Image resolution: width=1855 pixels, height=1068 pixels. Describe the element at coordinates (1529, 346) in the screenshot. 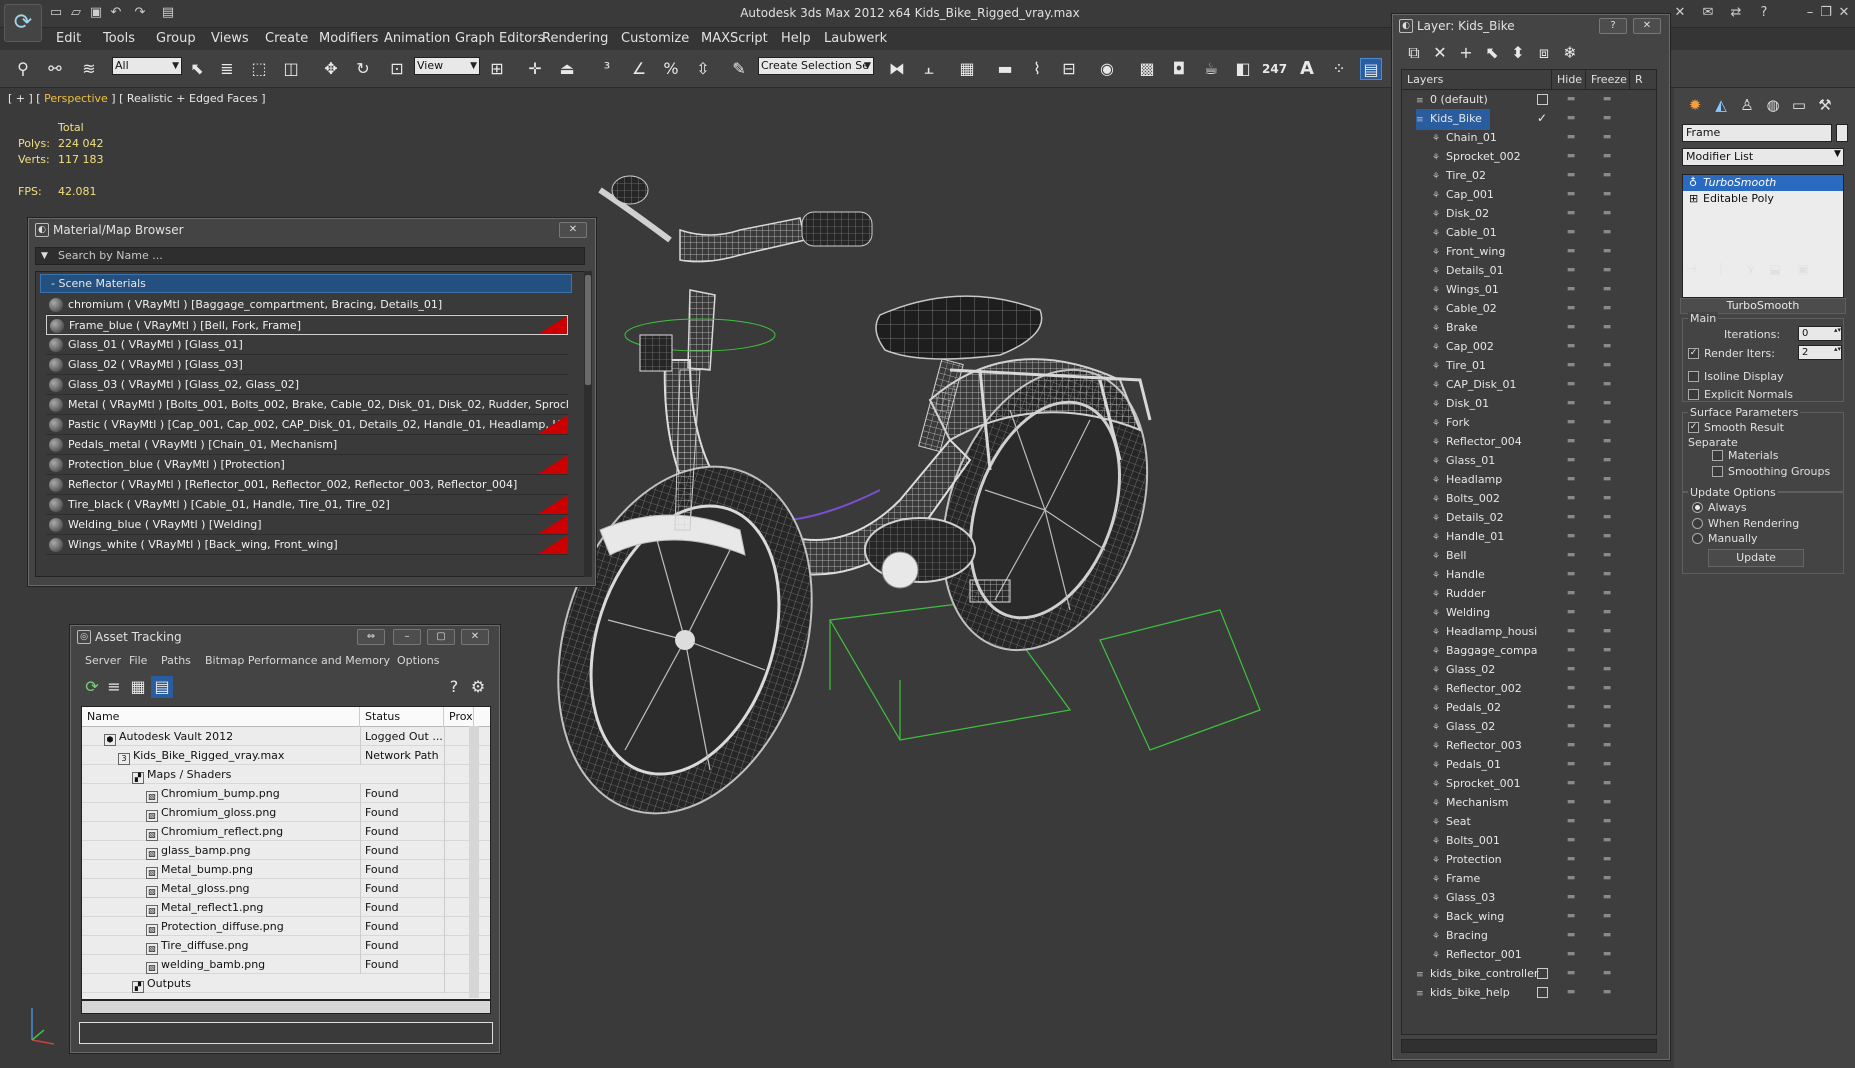

I see `layer-object-row: ⚘ Cap_002 ▬ ▬` at that location.